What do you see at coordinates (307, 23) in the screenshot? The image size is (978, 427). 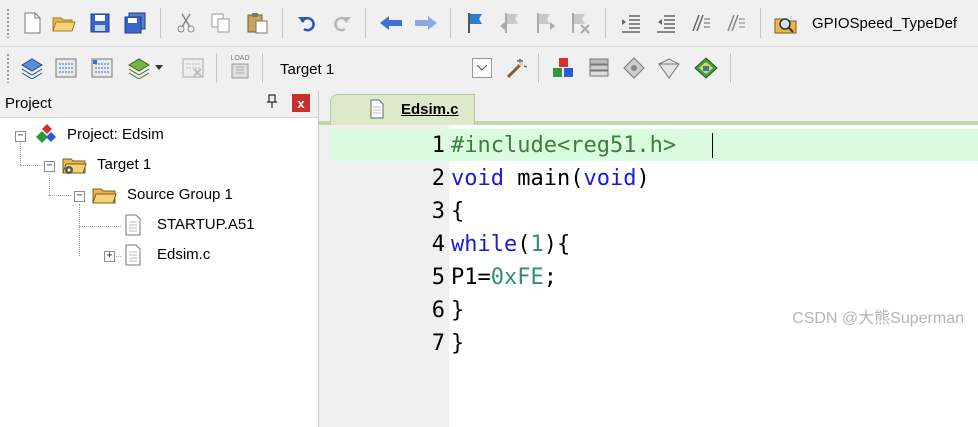 I see `undo-icon` at bounding box center [307, 23].